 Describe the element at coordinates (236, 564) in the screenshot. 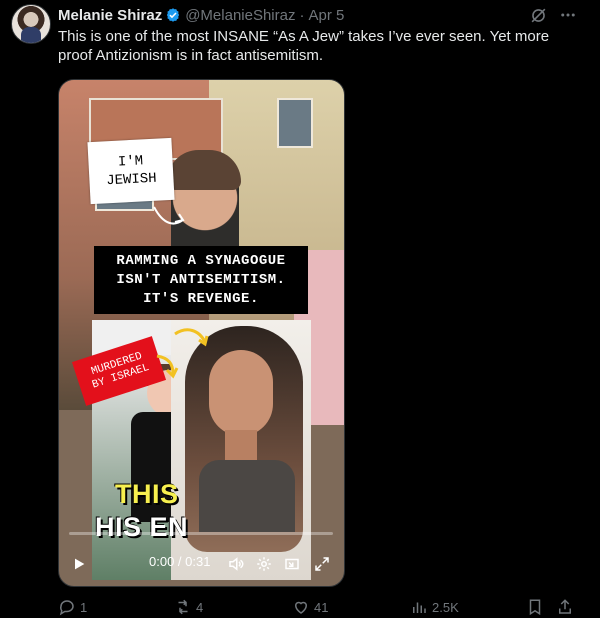

I see `volume-icon` at that location.